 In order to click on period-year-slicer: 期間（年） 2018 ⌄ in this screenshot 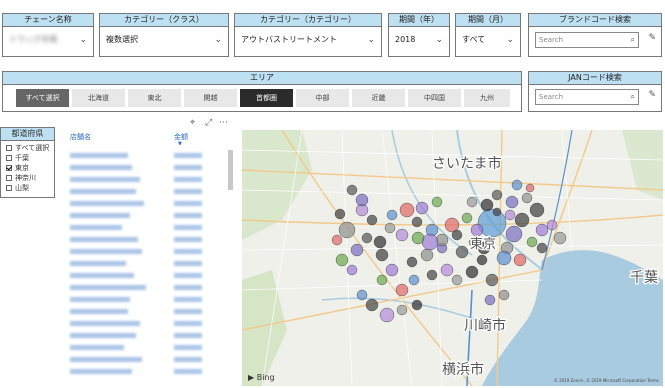, I will do `click(419, 35)`.